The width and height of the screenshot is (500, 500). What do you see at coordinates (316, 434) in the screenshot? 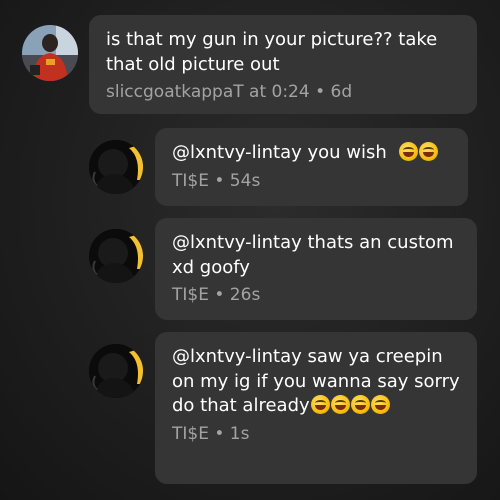
I see `comment-meta: TI$E • 1s` at bounding box center [316, 434].